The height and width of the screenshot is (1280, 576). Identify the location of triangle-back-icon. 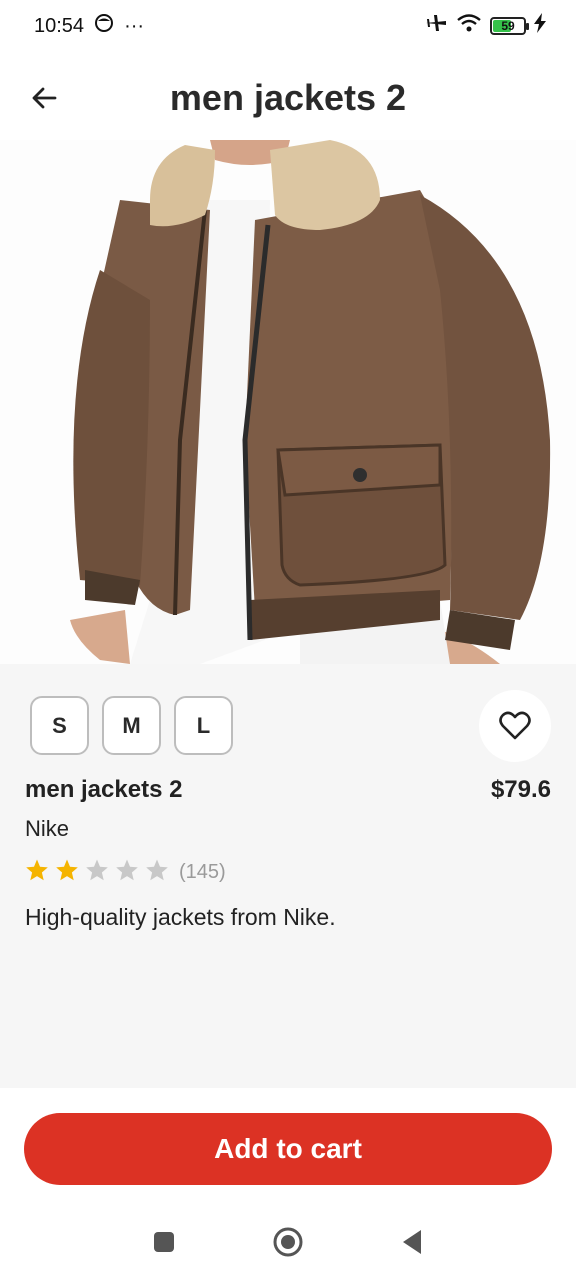
(412, 1242).